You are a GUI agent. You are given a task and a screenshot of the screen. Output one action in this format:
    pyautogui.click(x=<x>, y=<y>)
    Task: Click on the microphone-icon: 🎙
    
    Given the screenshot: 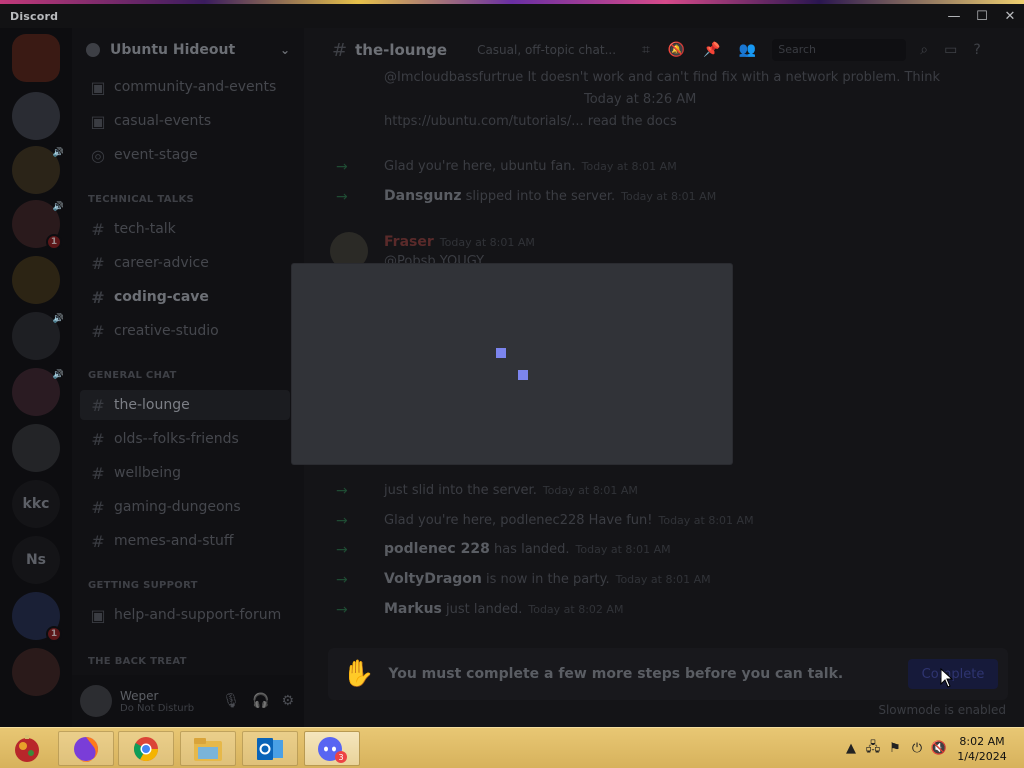 What is the action you would take?
    pyautogui.click(x=231, y=701)
    